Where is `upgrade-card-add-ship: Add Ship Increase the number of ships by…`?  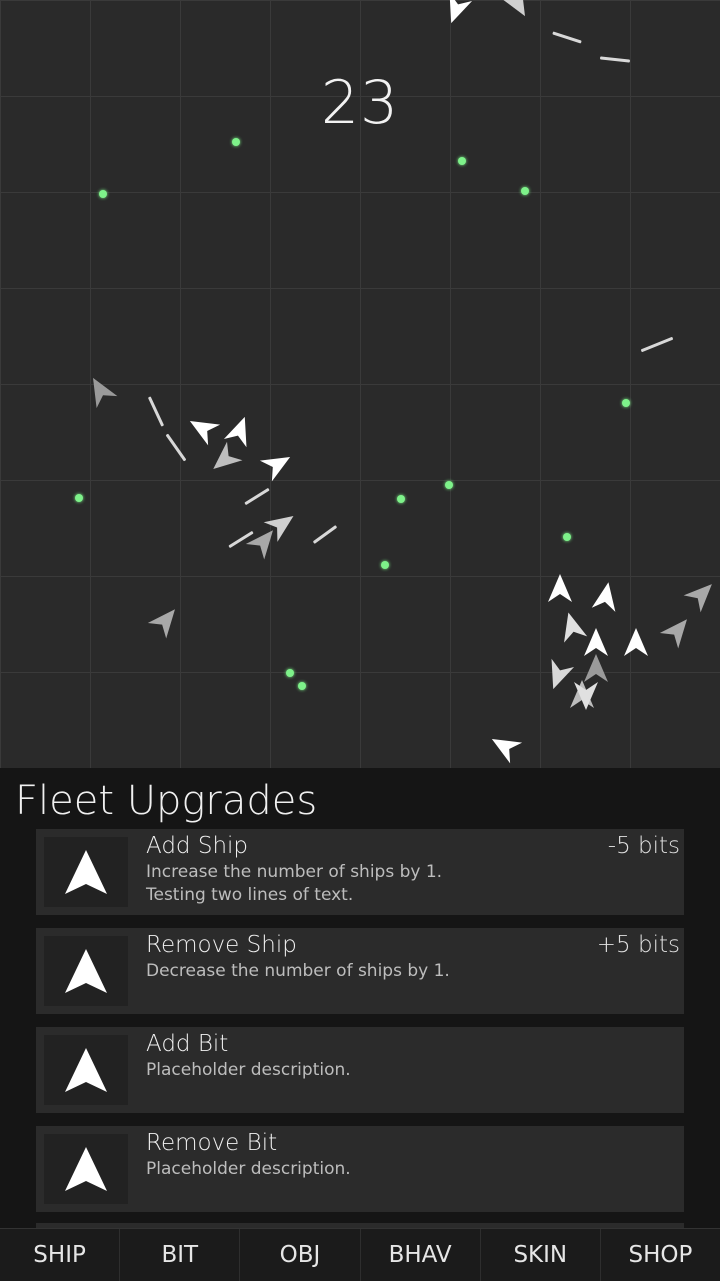
upgrade-card-add-ship: Add Ship Increase the number of ships by… is located at coordinates (360, 872).